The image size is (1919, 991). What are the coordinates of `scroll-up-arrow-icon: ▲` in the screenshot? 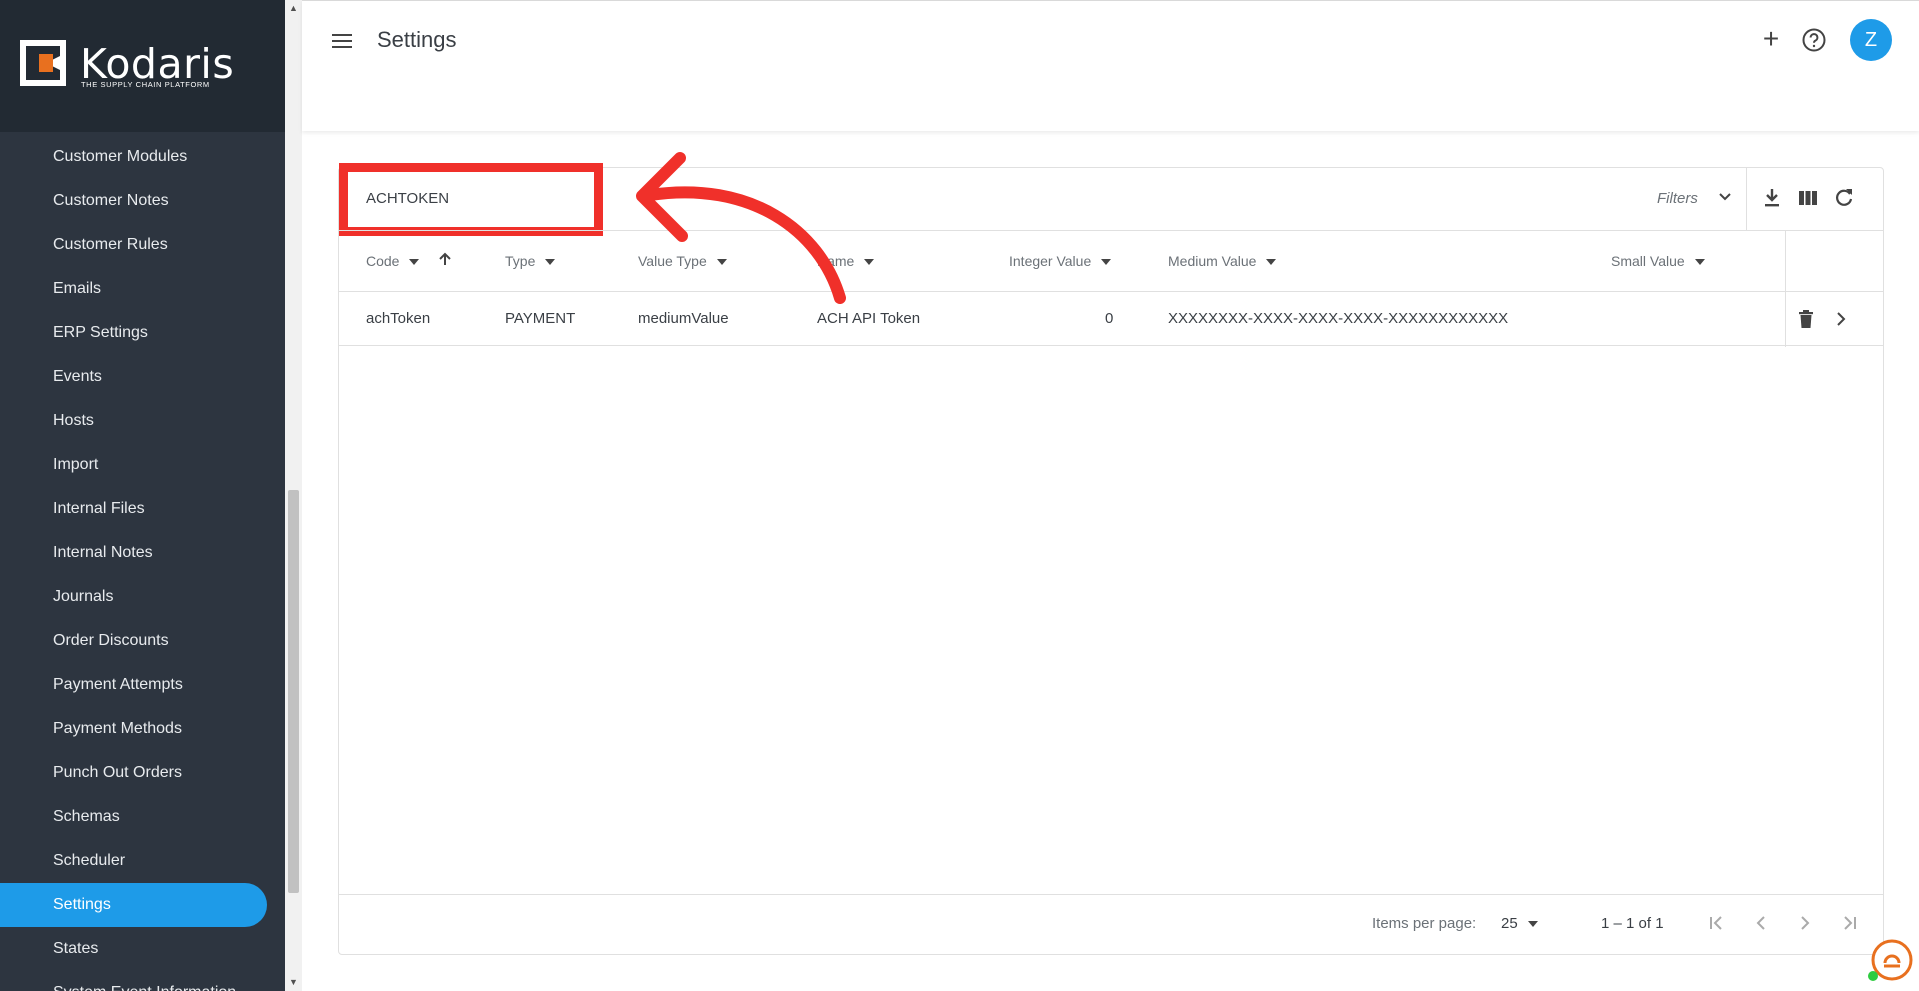 It's located at (293, 8).